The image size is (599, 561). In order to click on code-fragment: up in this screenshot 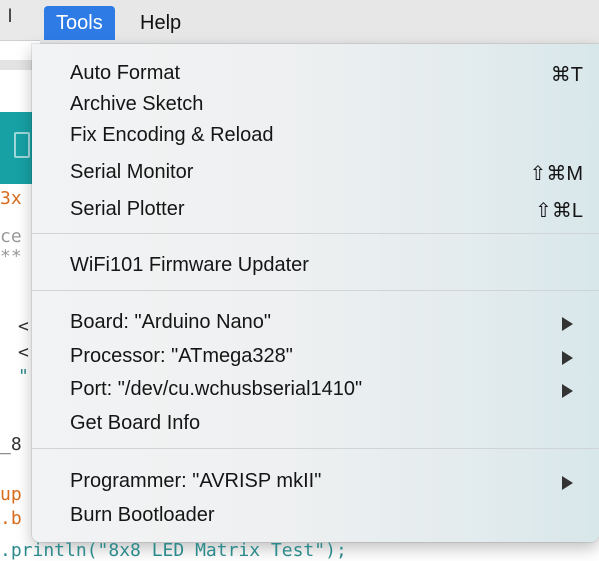, I will do `click(11, 494)`.